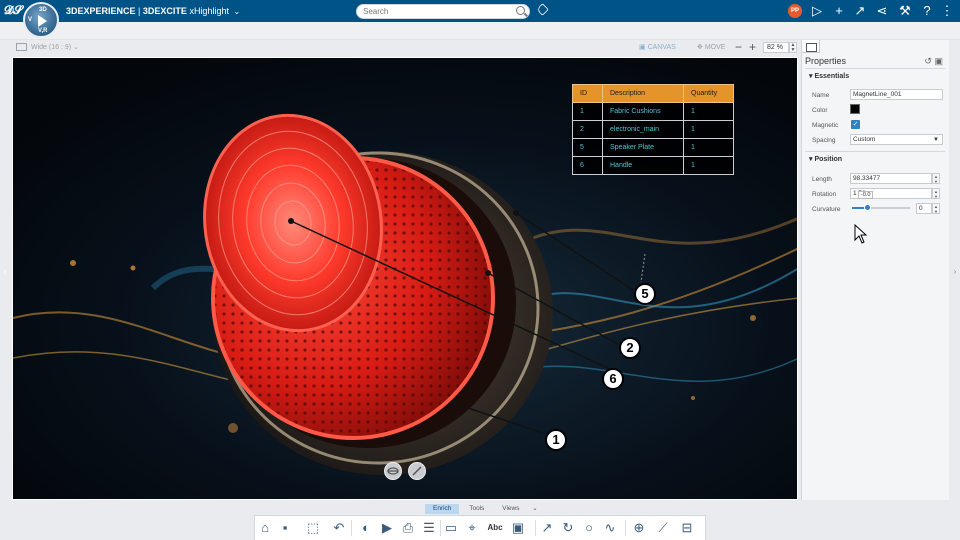  I want to click on curvature-slider, so click(881, 207).